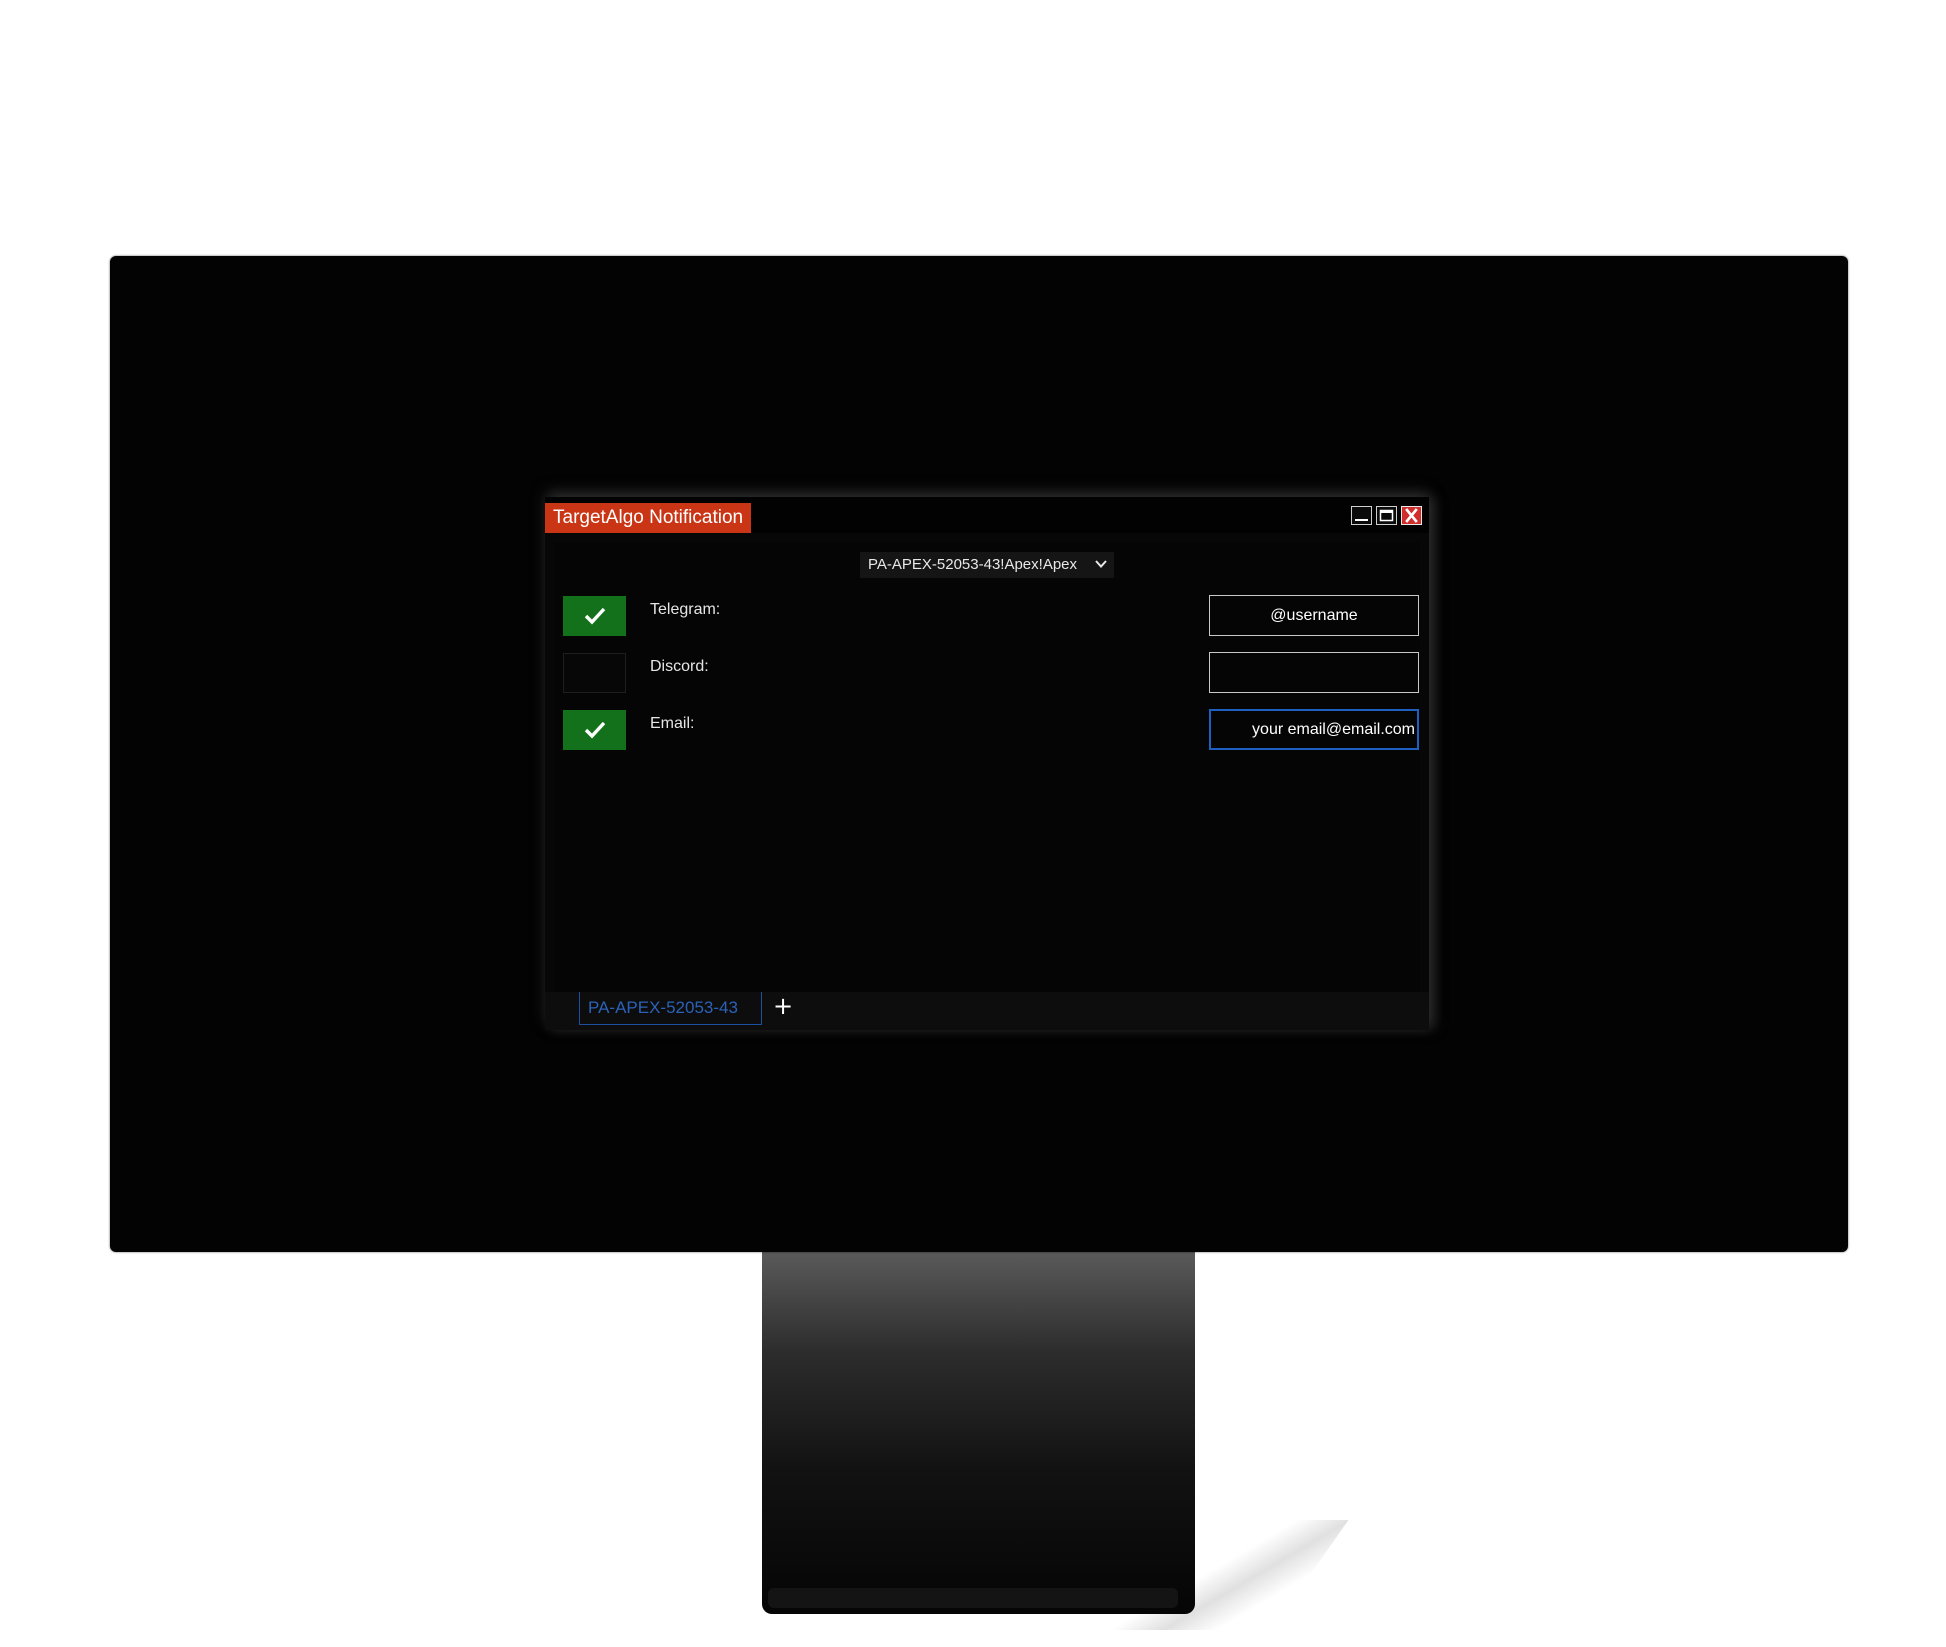  What do you see at coordinates (783, 1006) in the screenshot?
I see `add-tab-button: +` at bounding box center [783, 1006].